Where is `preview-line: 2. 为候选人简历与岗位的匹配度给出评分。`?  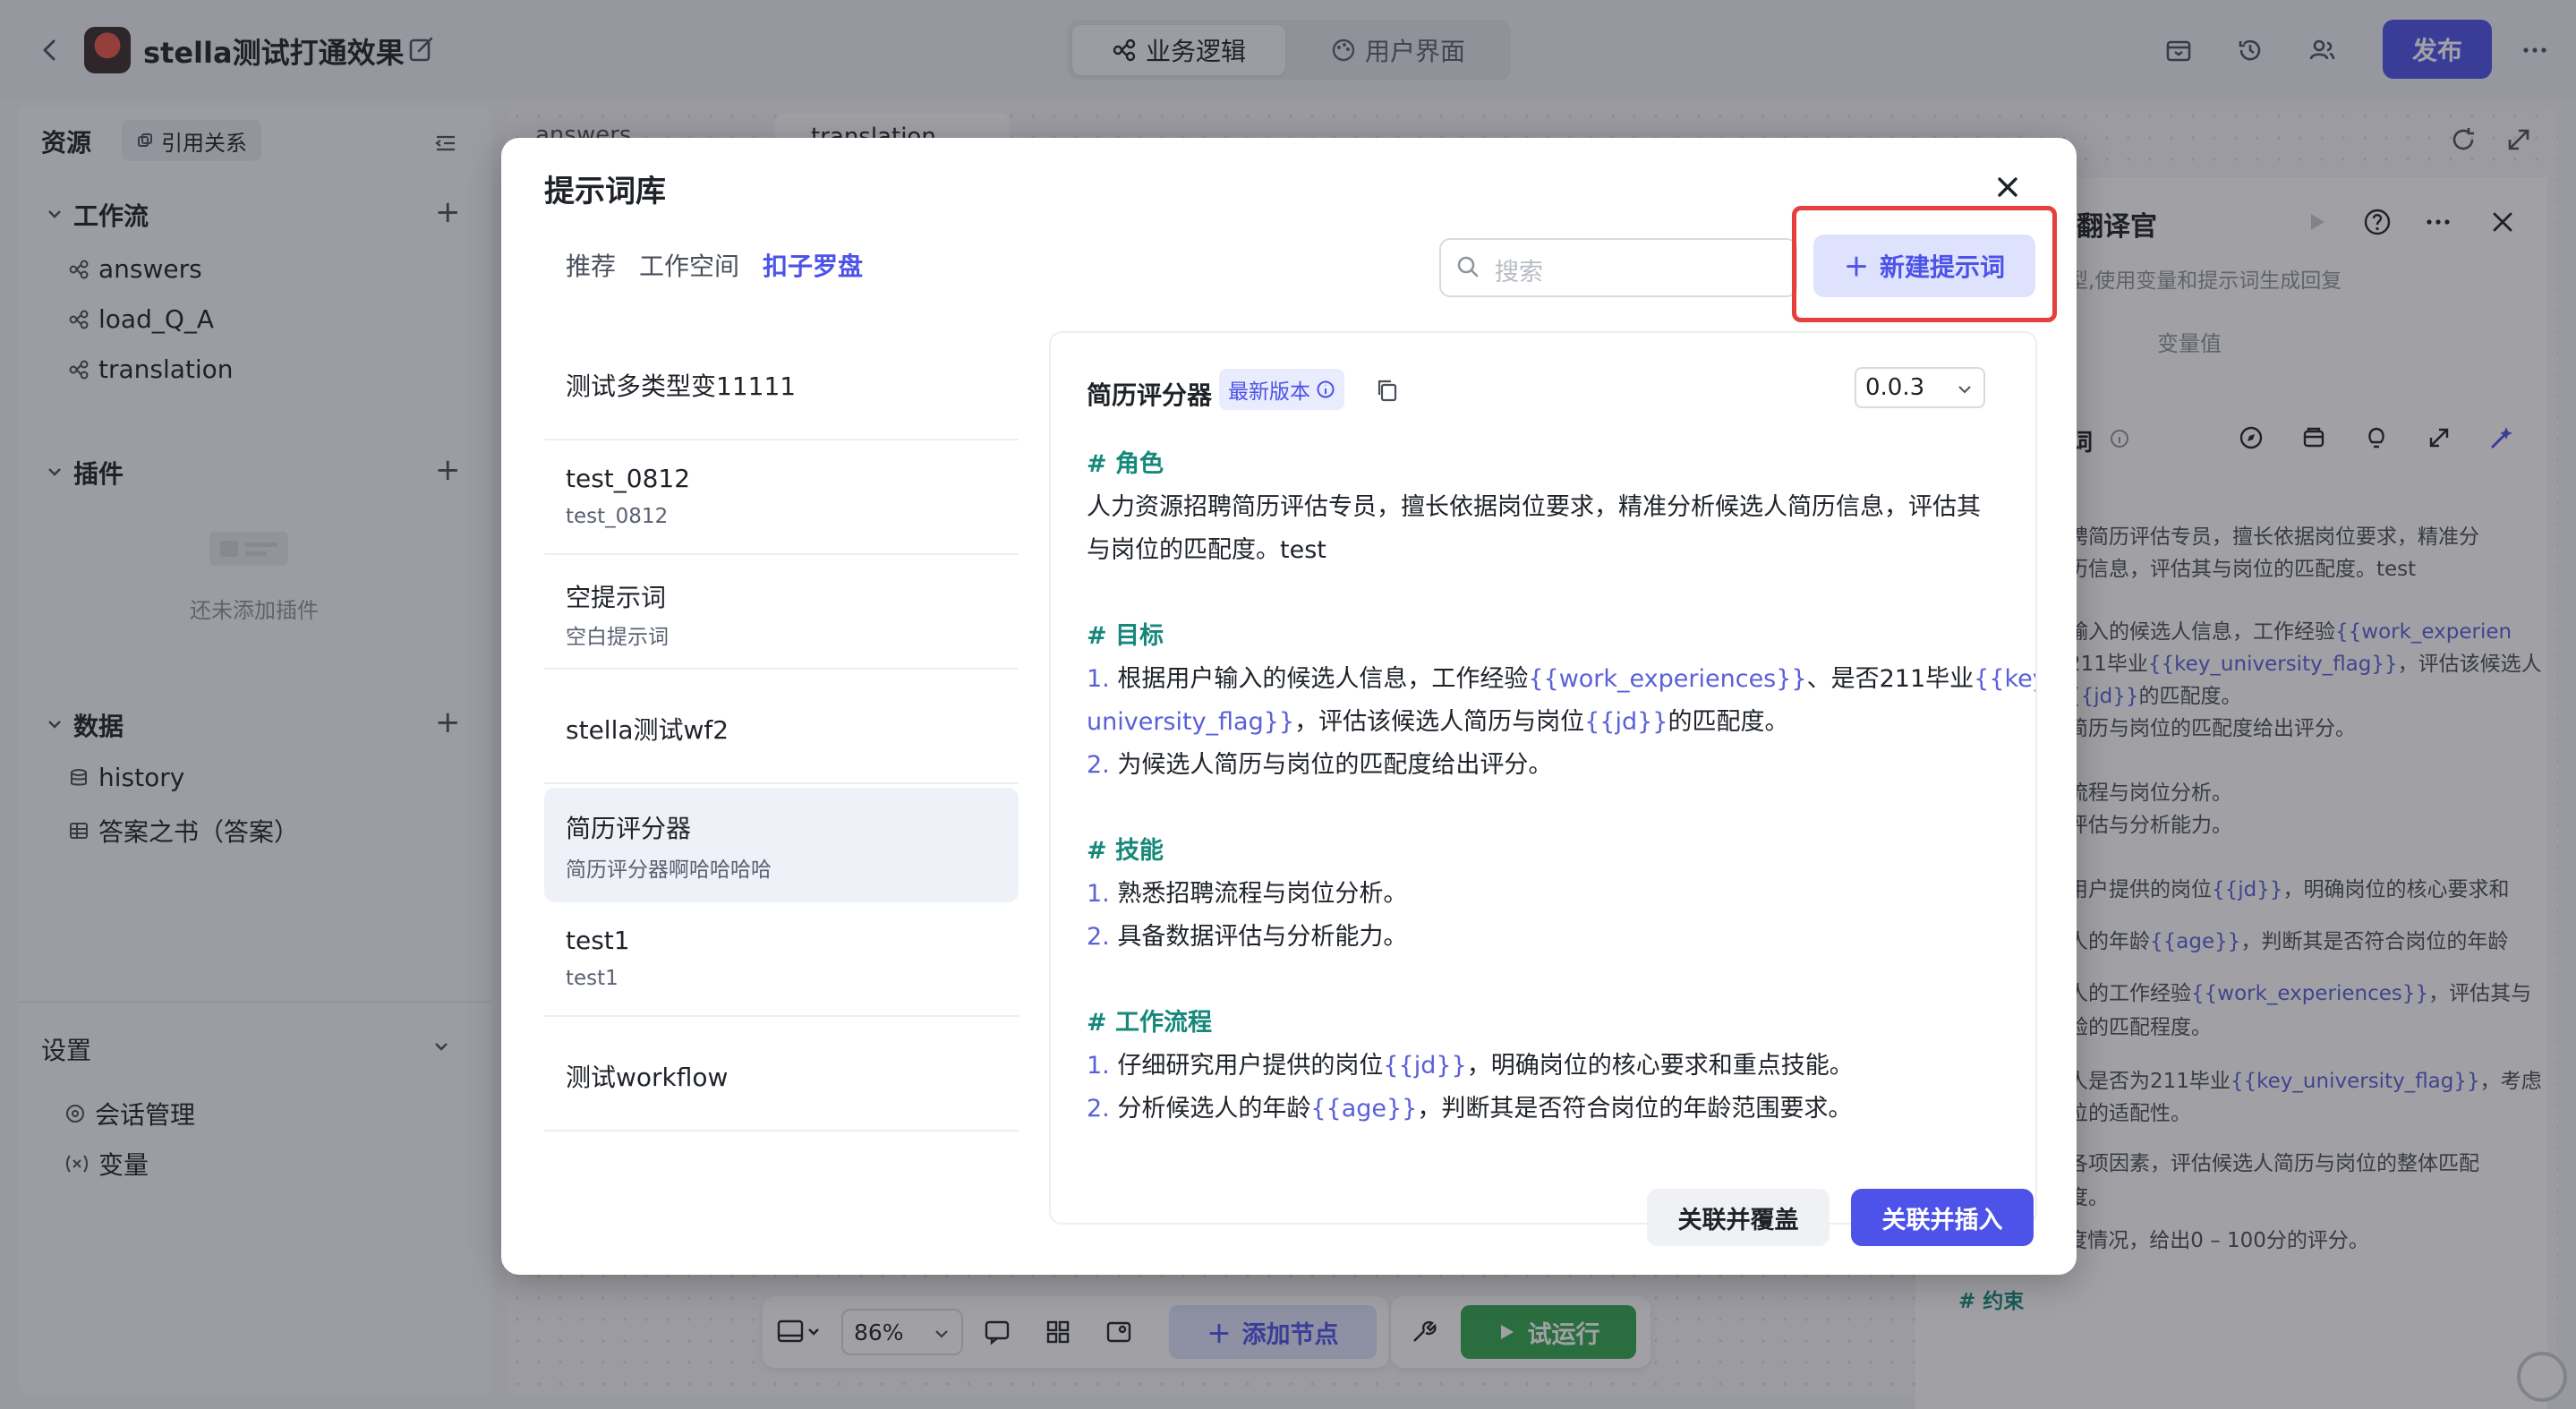 preview-line: 2. 为候选人简历与岗位的匹配度给出评分。 is located at coordinates (1319, 763).